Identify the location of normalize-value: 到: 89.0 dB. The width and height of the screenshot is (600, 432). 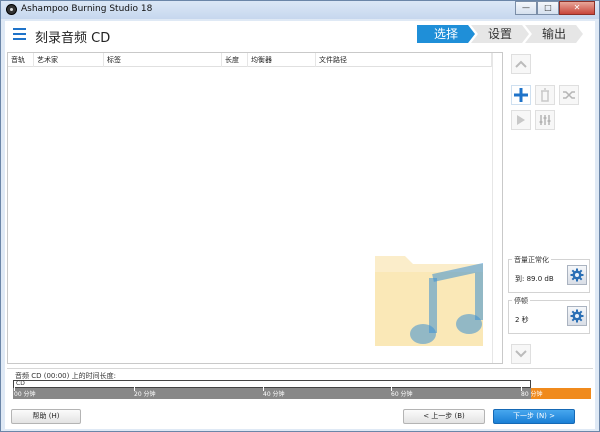
(534, 279).